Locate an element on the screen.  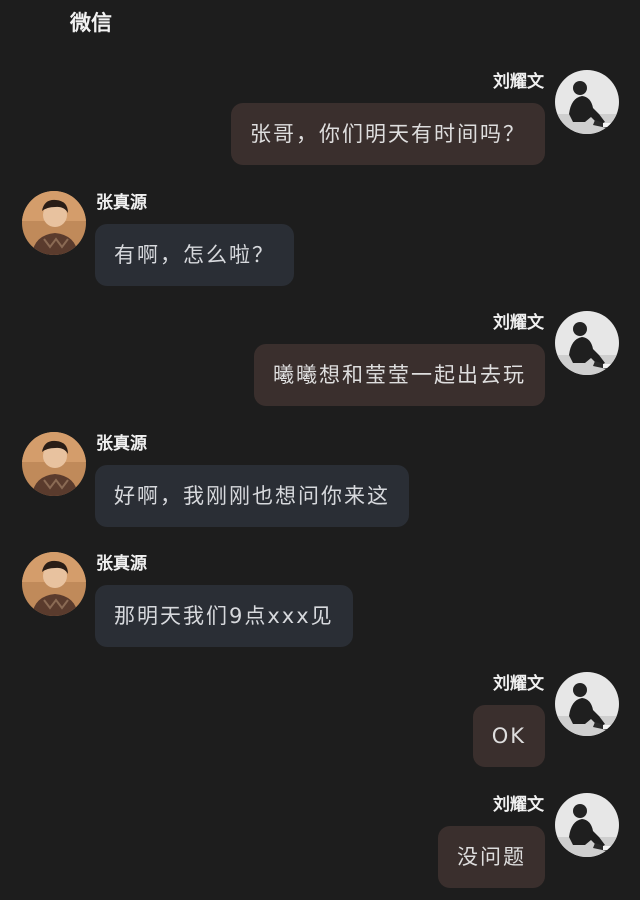
message-bubble: 曦曦想和莹莹一起出去玩 is located at coordinates (399, 375).